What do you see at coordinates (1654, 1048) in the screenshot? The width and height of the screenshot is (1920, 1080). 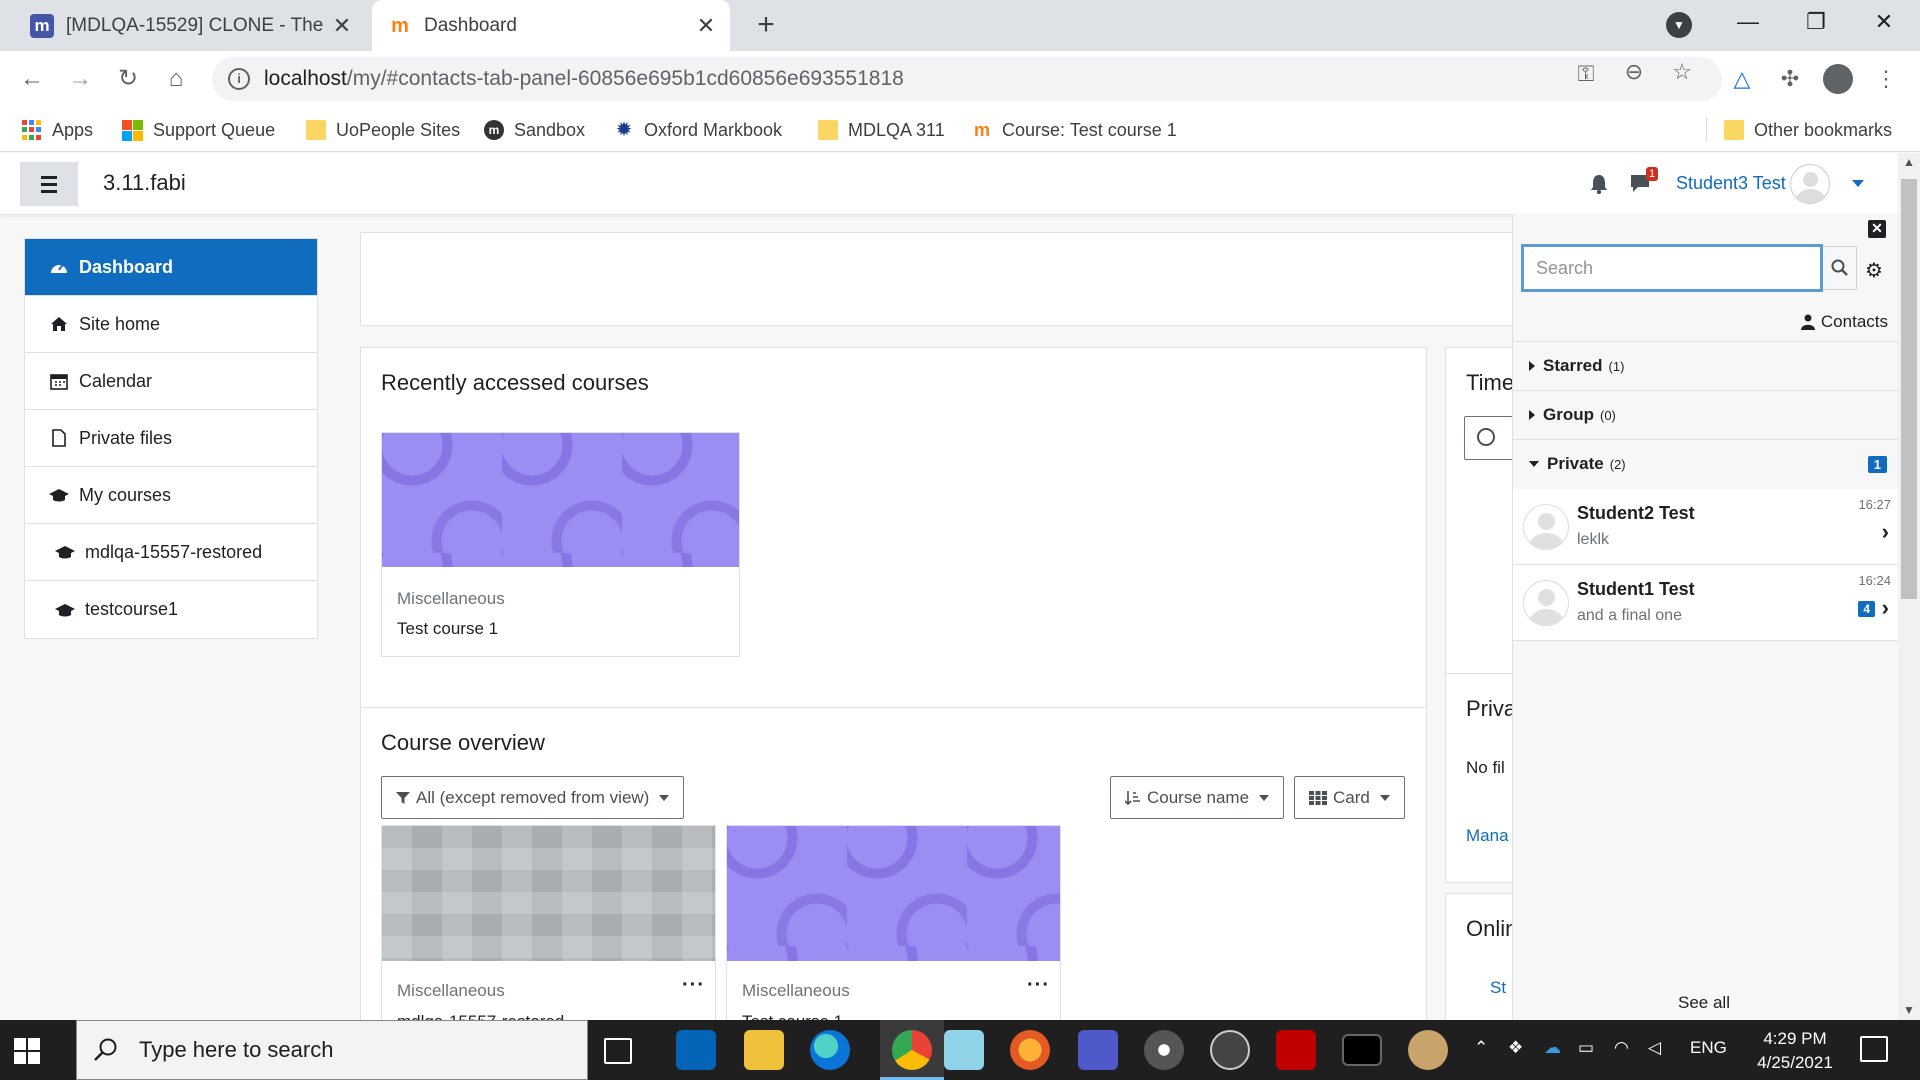 I see `volume-icon: ◁` at bounding box center [1654, 1048].